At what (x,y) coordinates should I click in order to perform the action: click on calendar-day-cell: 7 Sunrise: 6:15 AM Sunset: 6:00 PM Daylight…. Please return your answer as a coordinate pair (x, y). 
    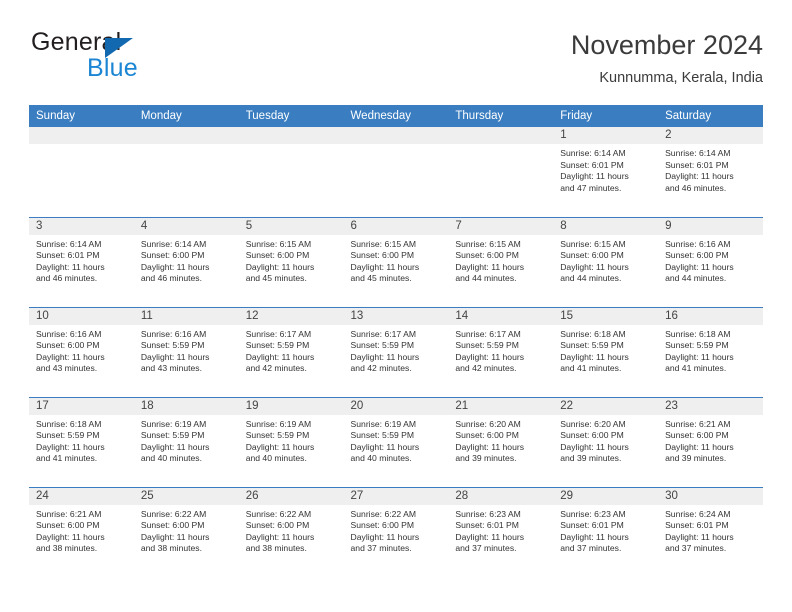
    Looking at the image, I should click on (501, 261).